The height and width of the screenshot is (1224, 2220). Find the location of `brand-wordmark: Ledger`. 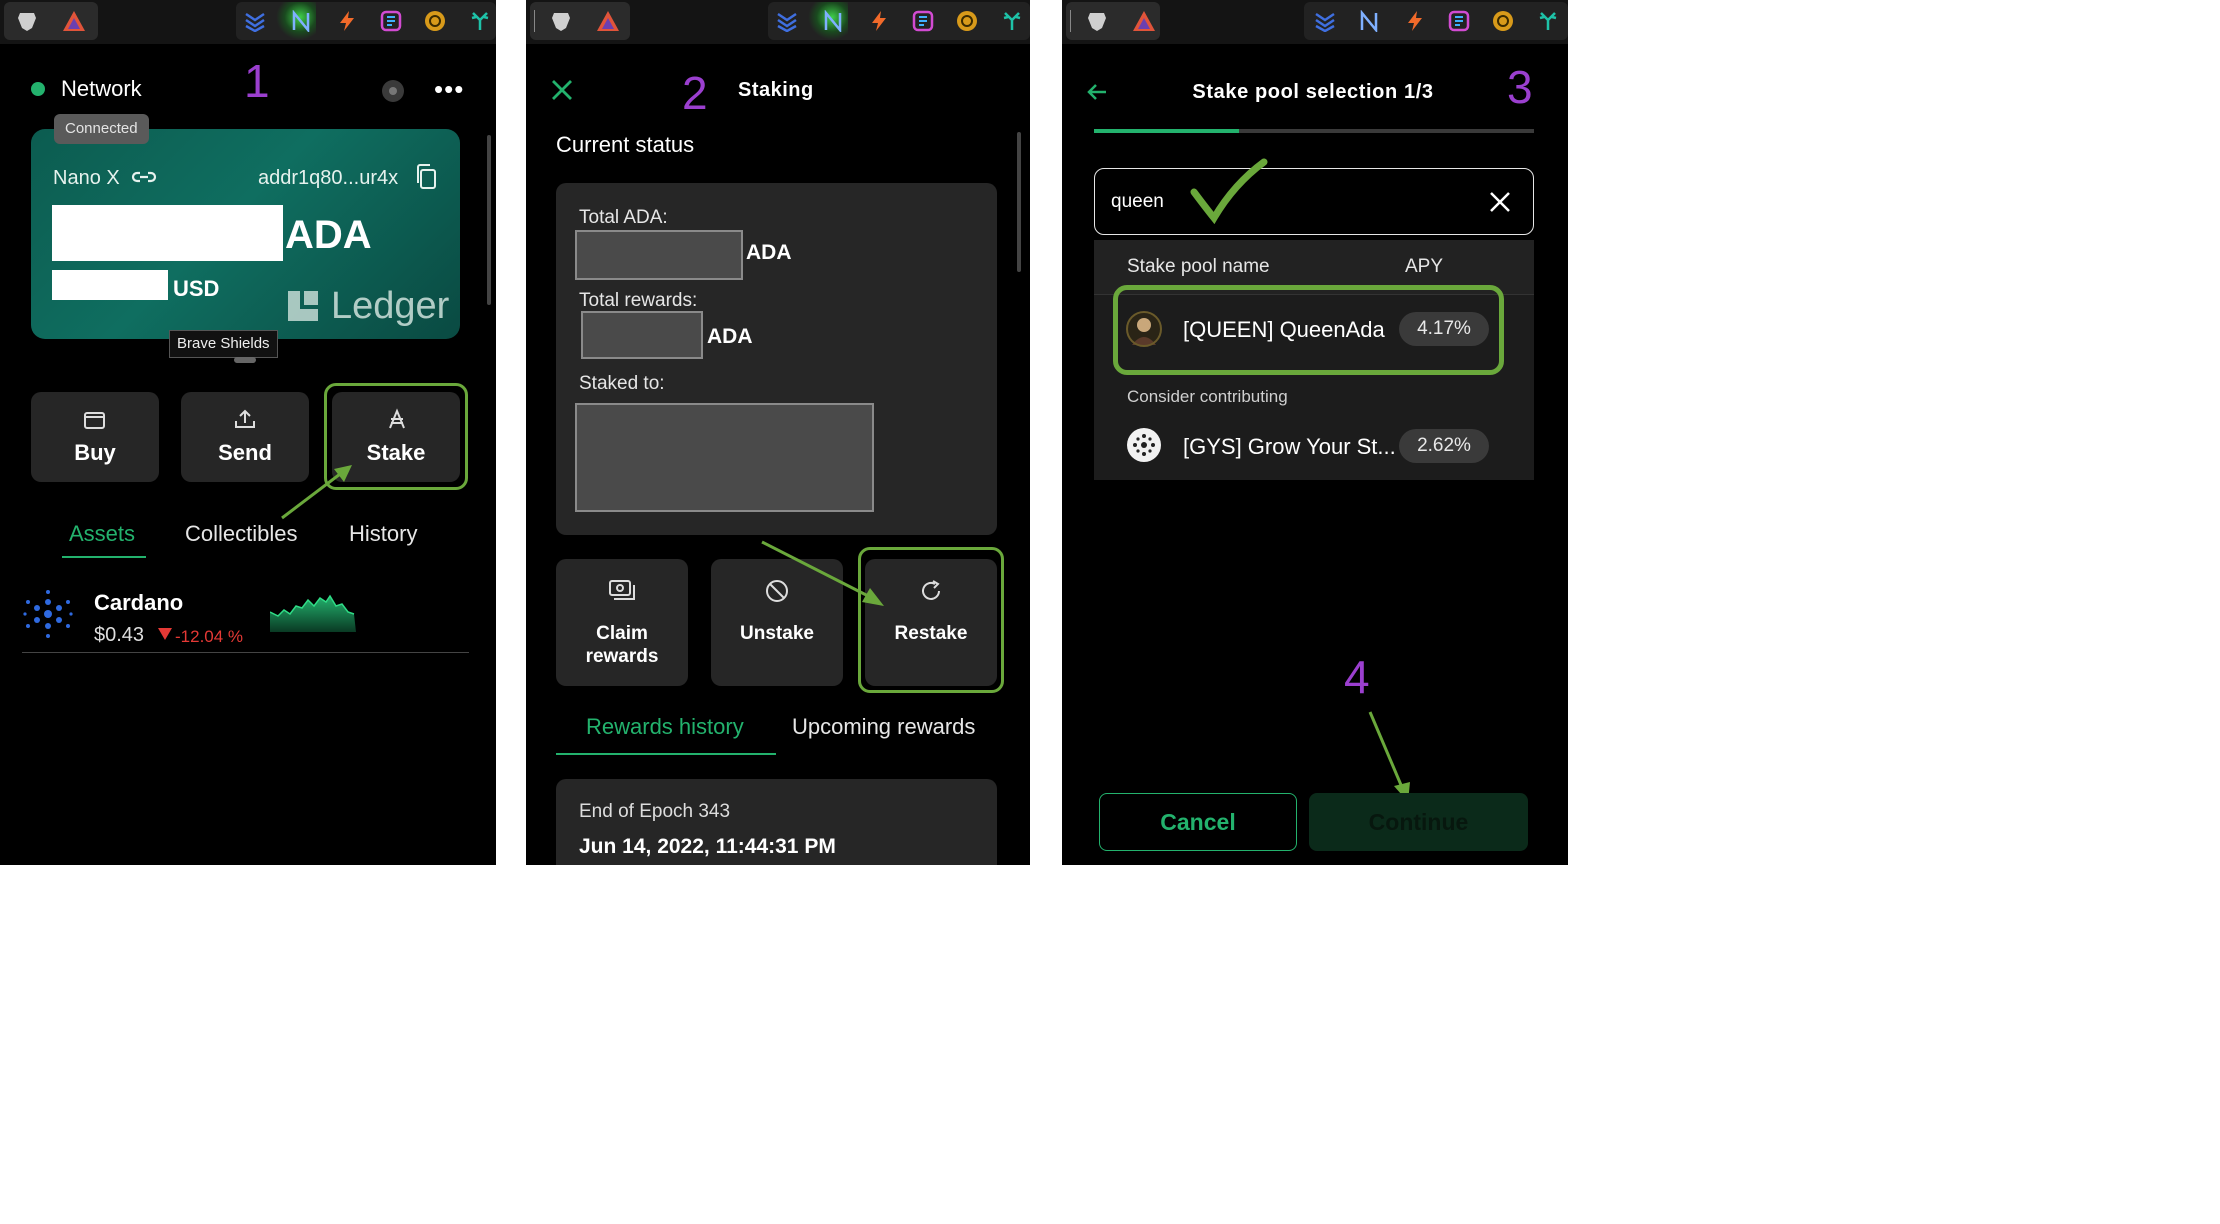

brand-wordmark: Ledger is located at coordinates (390, 306).